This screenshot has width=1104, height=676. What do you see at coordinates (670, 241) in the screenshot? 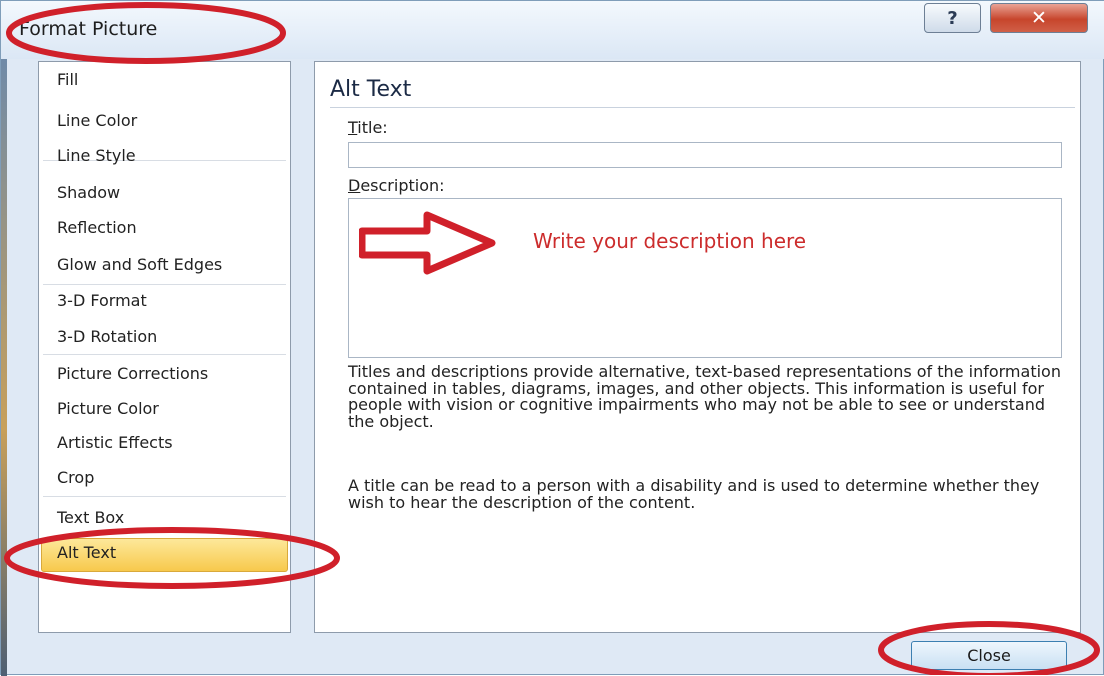
I see `annotation-text: Write your description here` at bounding box center [670, 241].